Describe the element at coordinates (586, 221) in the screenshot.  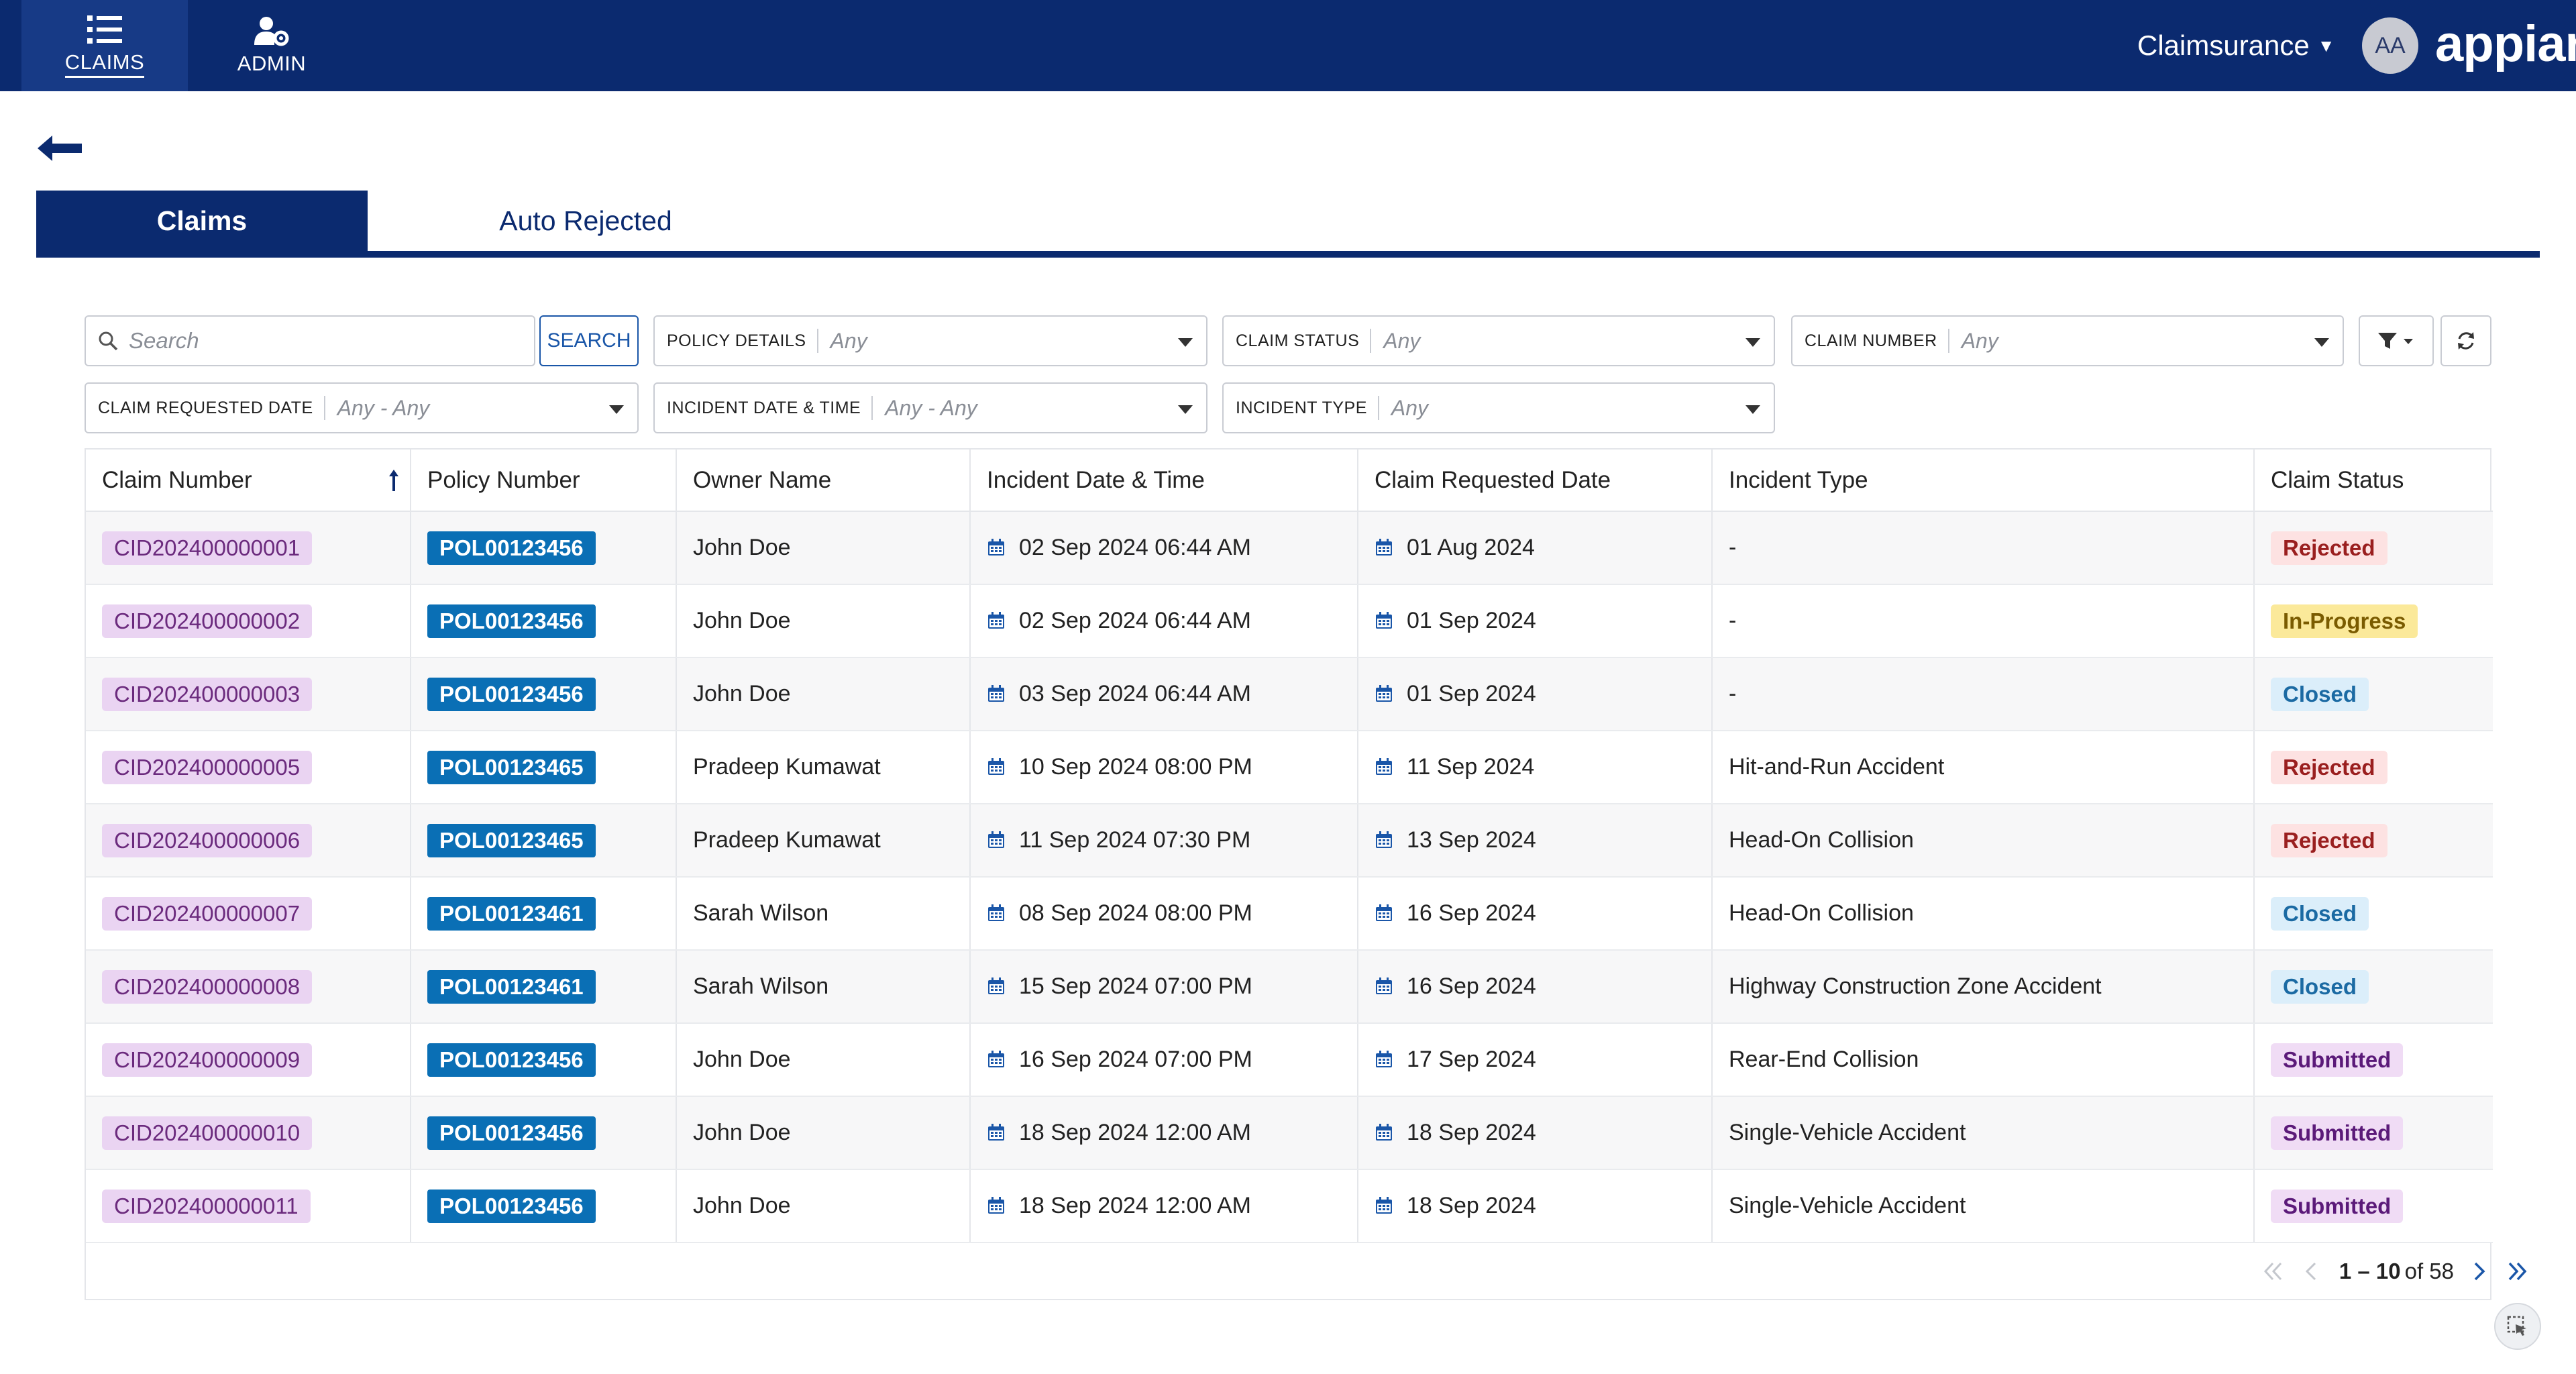
I see `tab-auto-rejected: Auto Rejected` at that location.